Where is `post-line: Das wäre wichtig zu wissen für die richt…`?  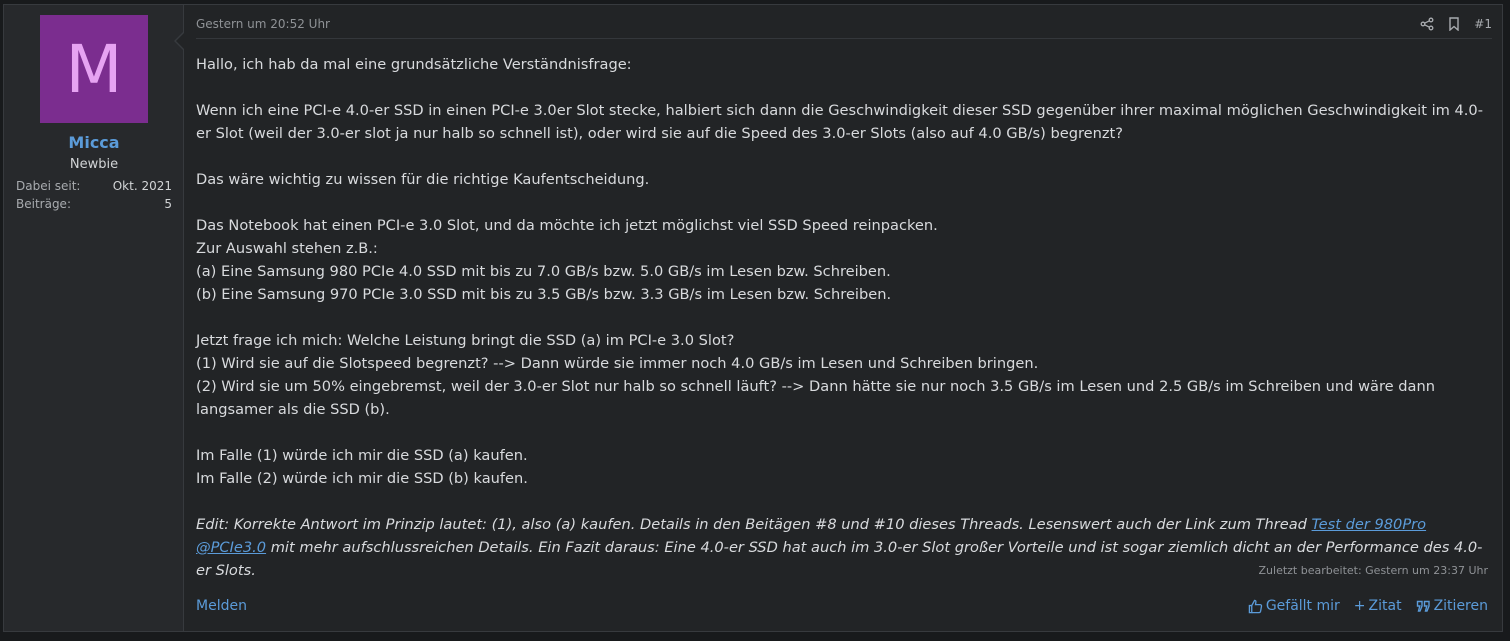 post-line: Das wäre wichtig zu wissen für die richt… is located at coordinates (423, 179).